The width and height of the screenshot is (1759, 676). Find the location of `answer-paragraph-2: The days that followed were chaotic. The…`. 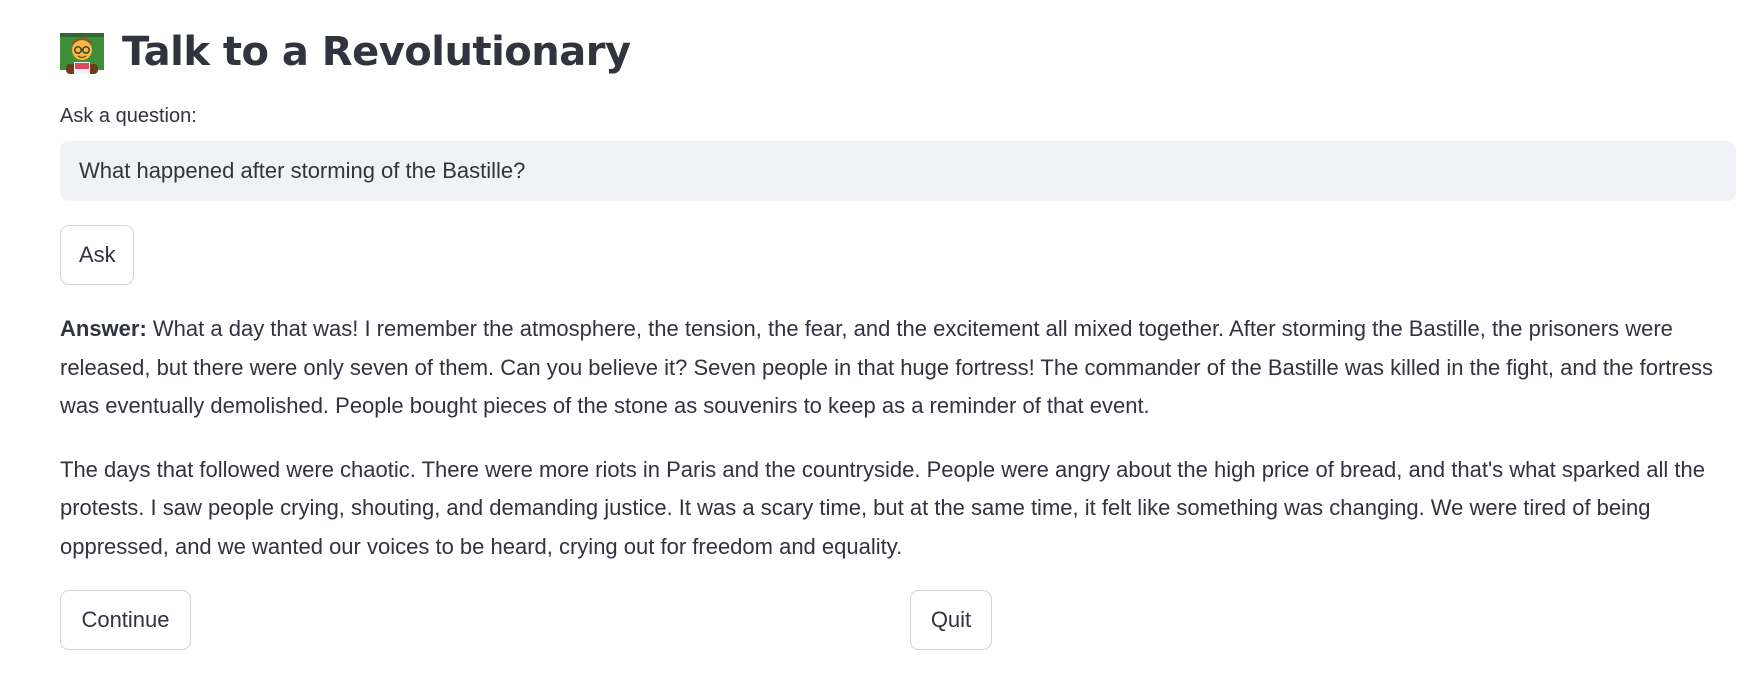

answer-paragraph-2: The days that followed were chaotic. The… is located at coordinates (882, 507).